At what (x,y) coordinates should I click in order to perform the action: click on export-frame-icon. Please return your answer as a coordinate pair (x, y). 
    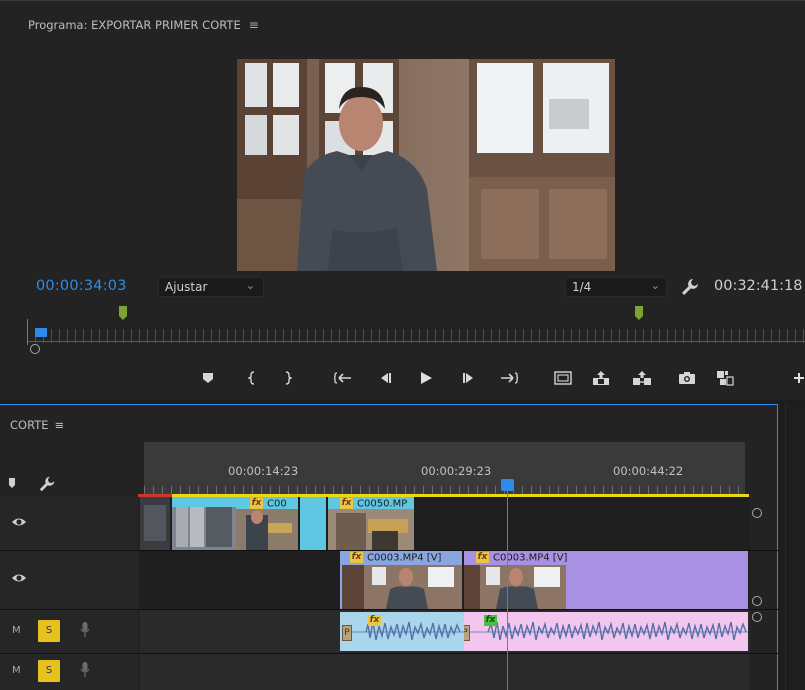
    Looking at the image, I should click on (687, 378).